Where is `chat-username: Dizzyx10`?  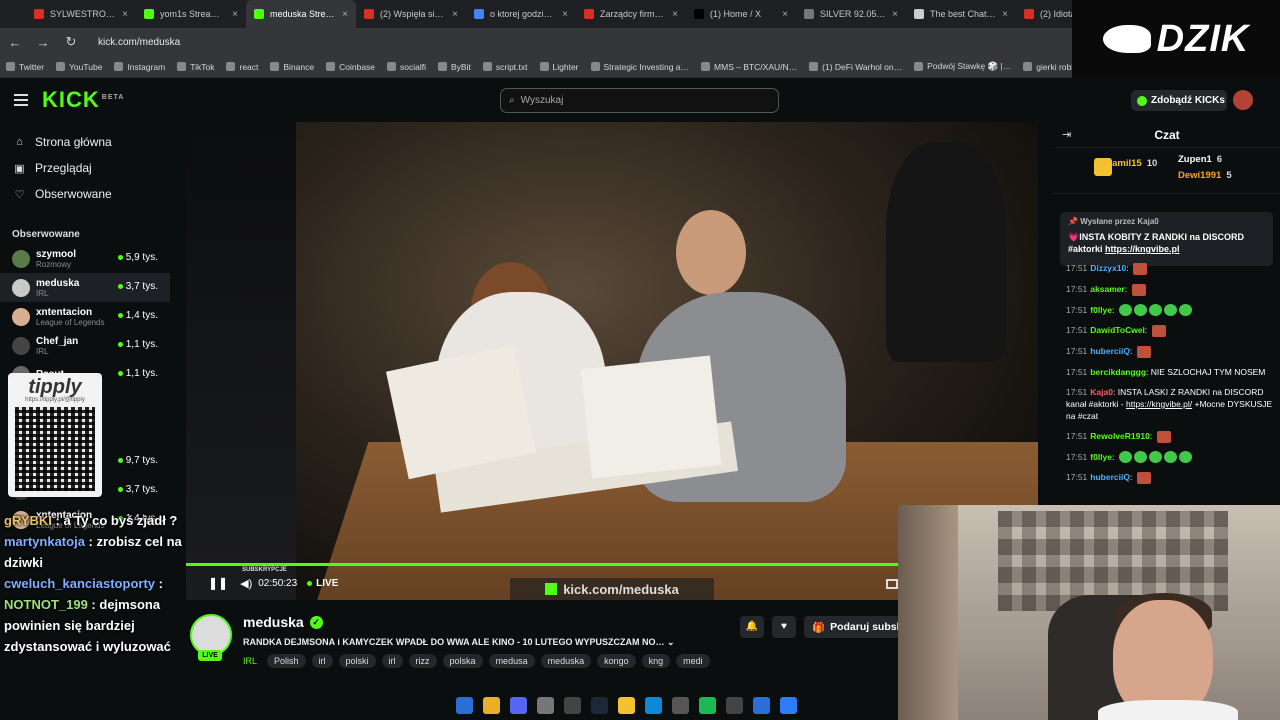
chat-username: Dizzyx10 is located at coordinates (1108, 268).